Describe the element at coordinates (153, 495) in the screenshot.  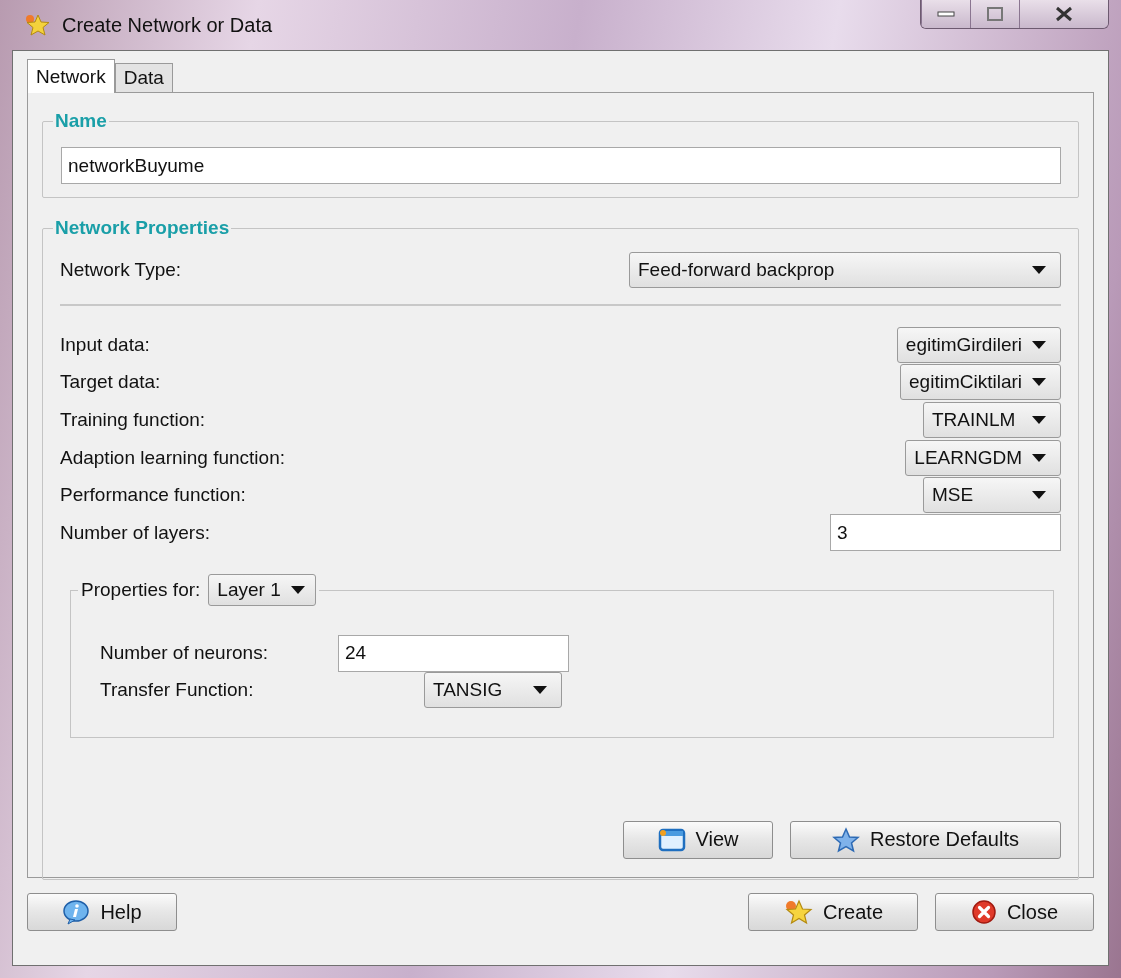
I see `field-label: Performance function:` at that location.